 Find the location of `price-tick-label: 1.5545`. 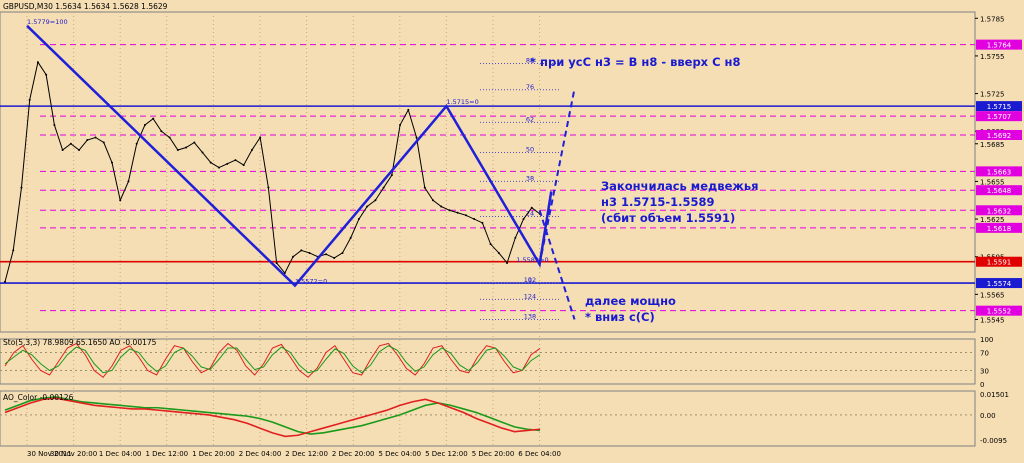

price-tick-label: 1.5545 is located at coordinates (992, 320).